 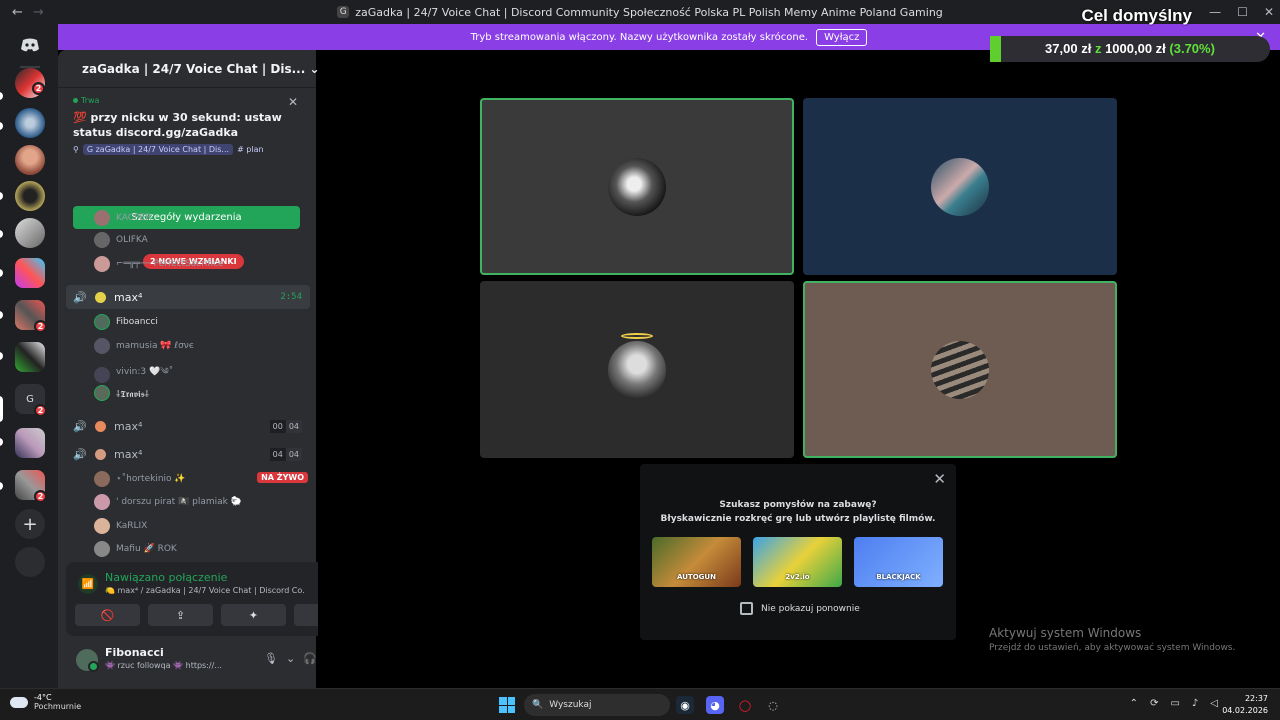 What do you see at coordinates (188, 454) in the screenshot?
I see `voice-channel: 🔊 max⁴ 04 04` at bounding box center [188, 454].